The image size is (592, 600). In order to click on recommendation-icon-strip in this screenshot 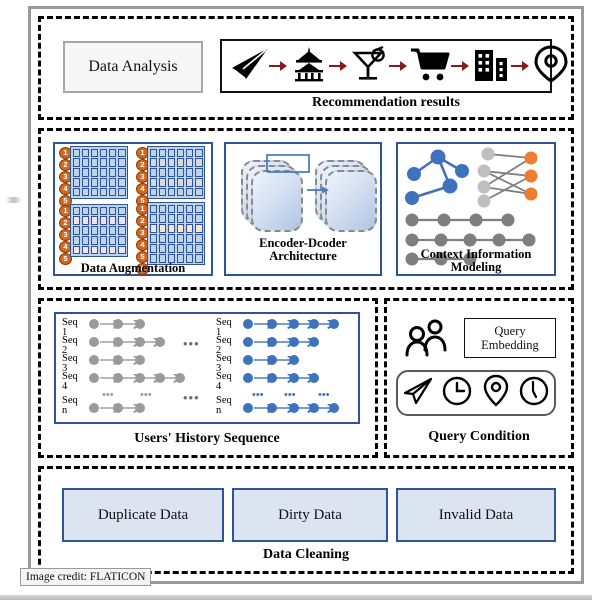, I will do `click(395, 66)`.